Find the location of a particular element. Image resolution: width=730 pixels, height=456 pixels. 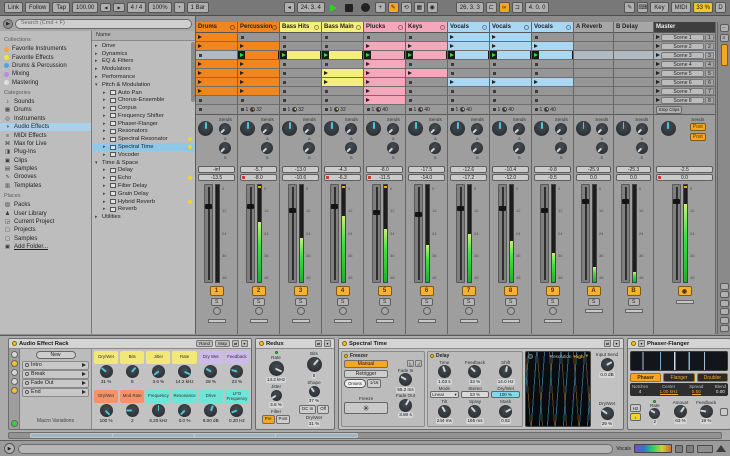

redux-on-led is located at coordinates (261, 343).